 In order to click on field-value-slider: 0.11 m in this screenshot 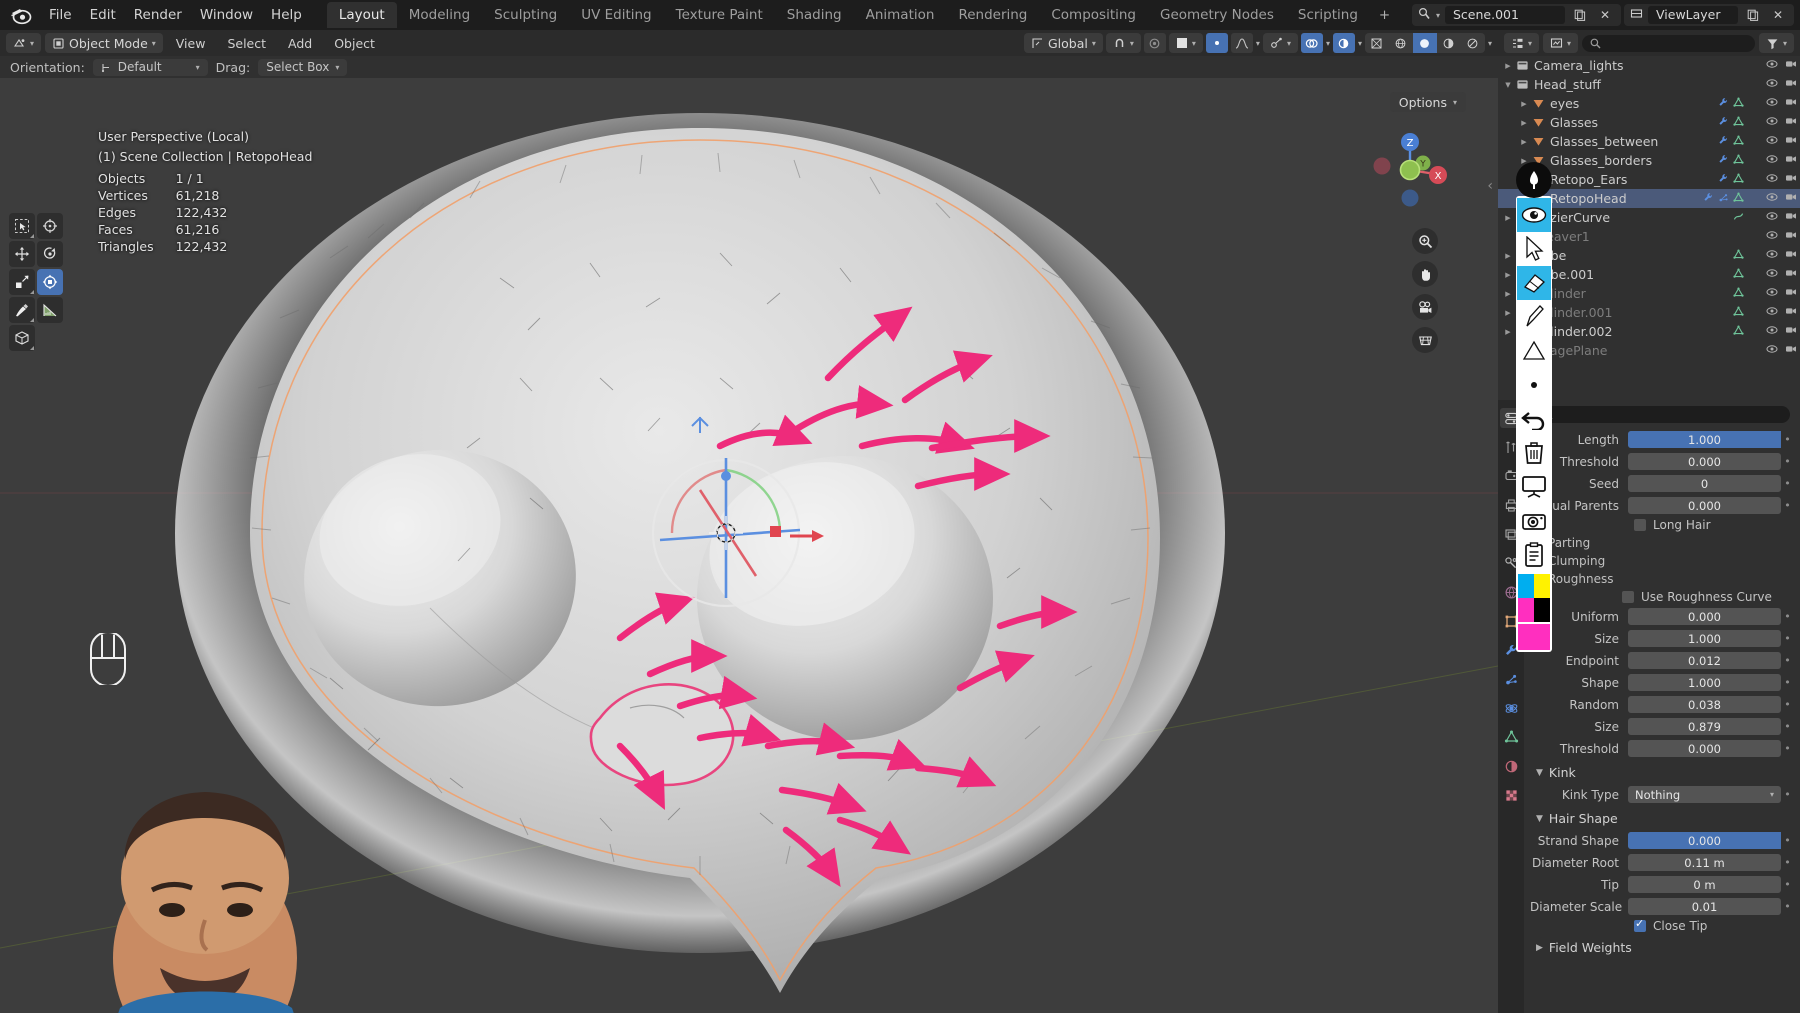, I will do `click(1704, 862)`.